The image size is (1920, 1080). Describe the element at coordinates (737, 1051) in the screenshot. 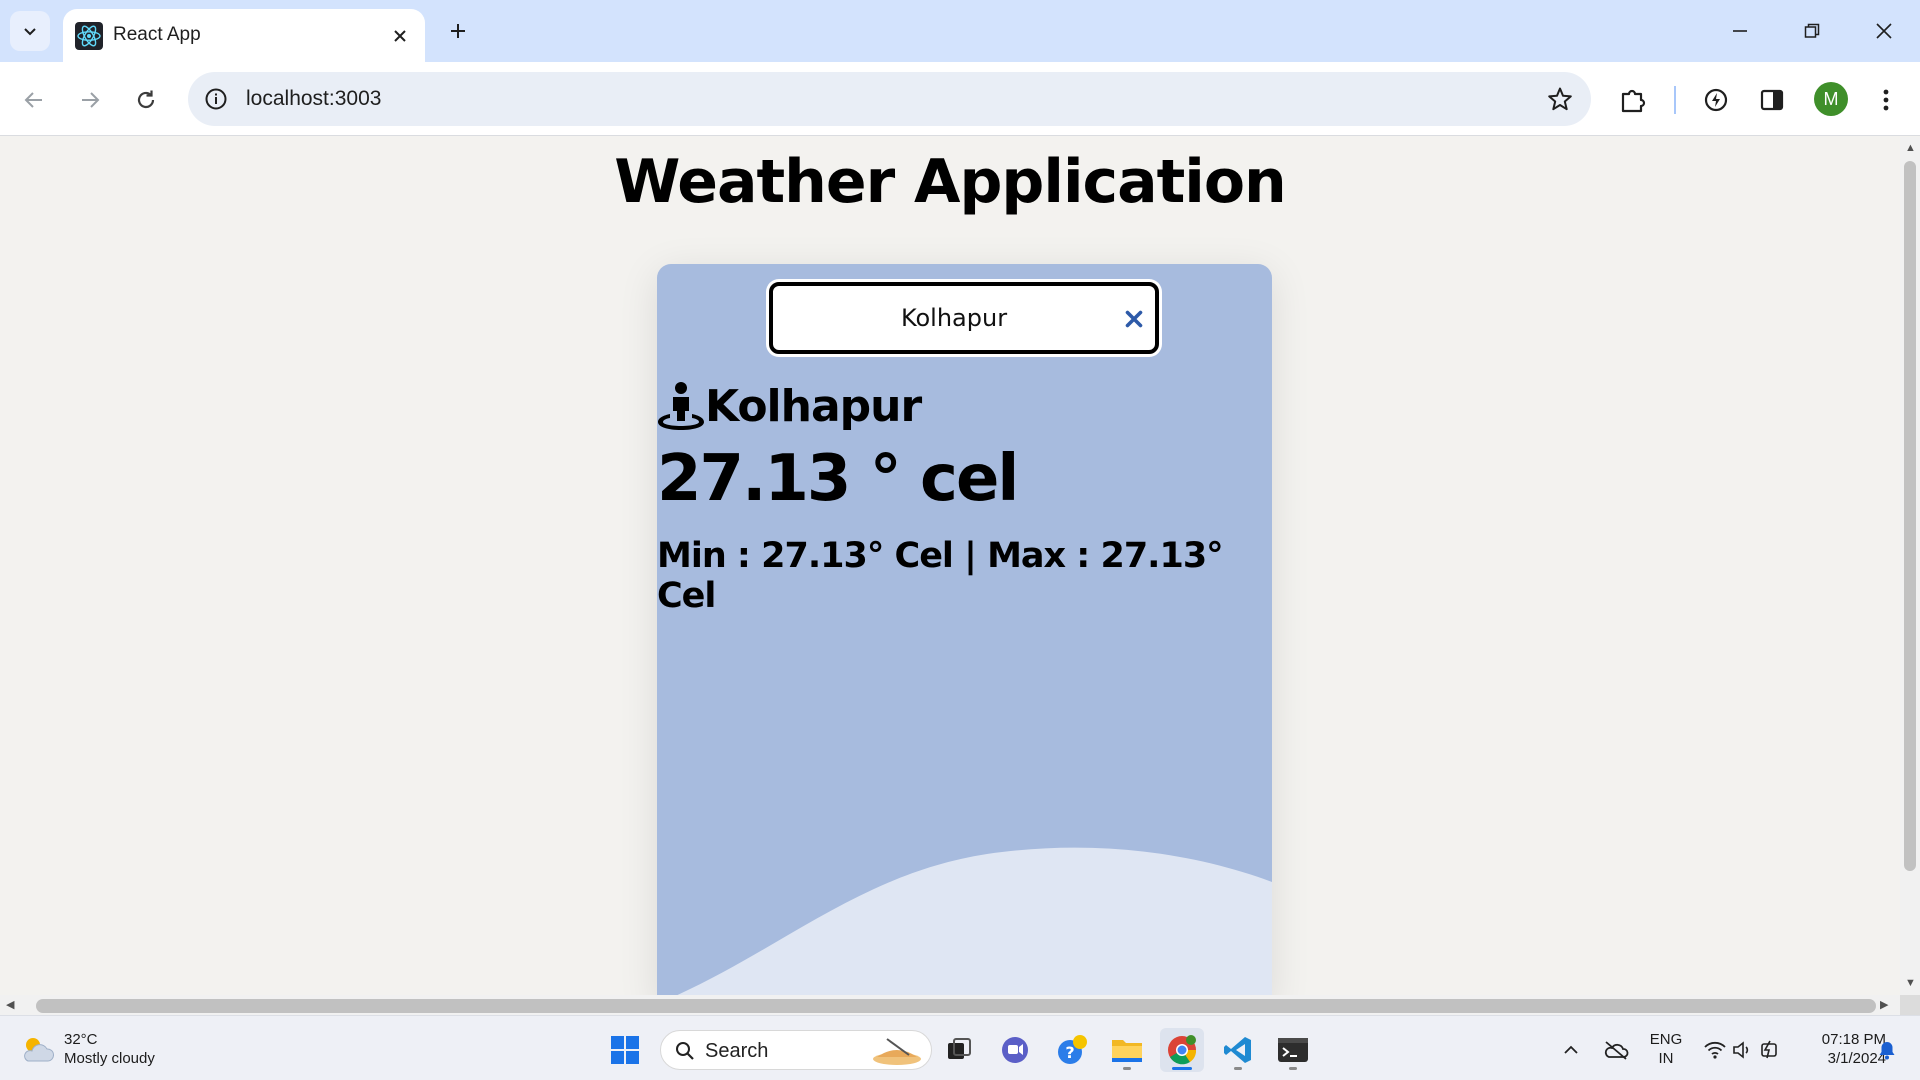

I see `taskbar-search-label: Search` at that location.